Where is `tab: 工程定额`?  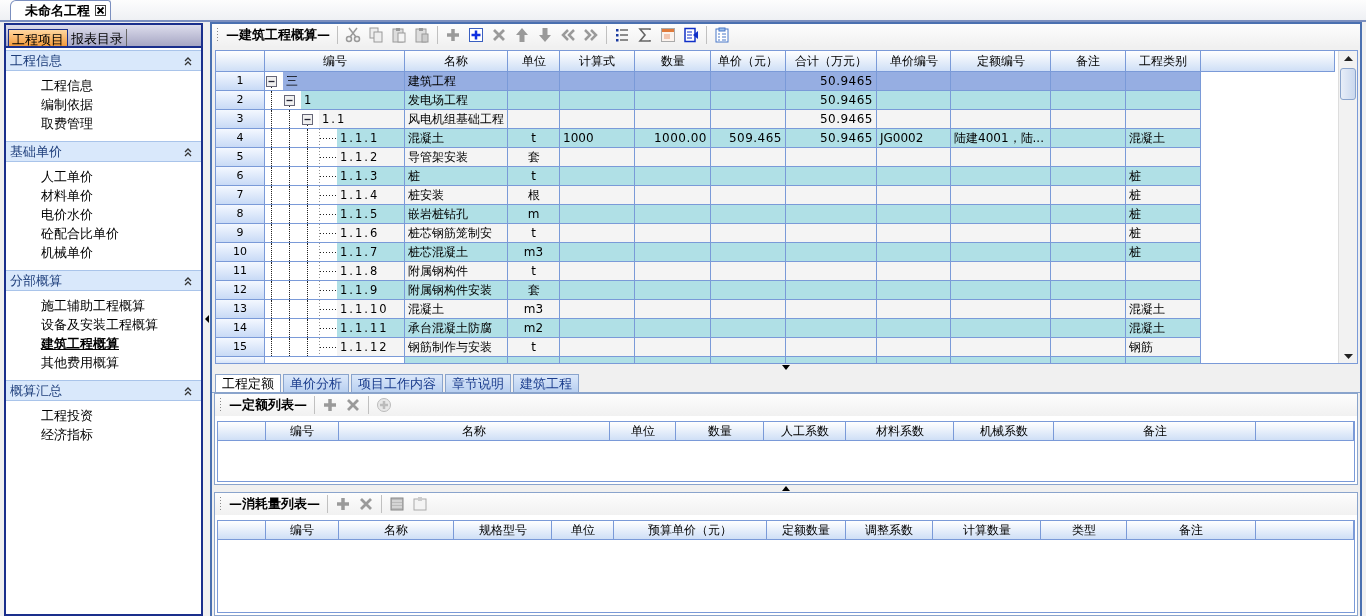 tab: 工程定额 is located at coordinates (248, 383).